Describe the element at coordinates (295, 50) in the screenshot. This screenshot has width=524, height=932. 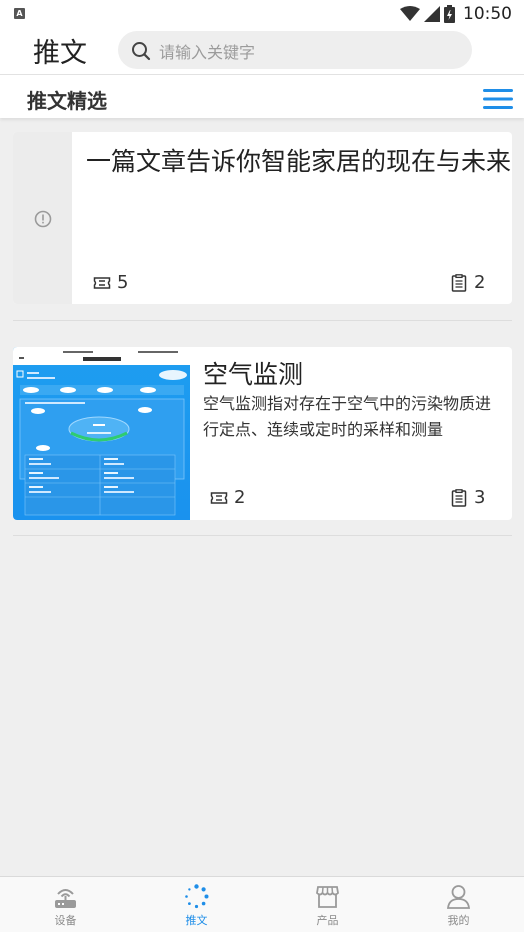
I see `search-input: 请输入关键字` at that location.